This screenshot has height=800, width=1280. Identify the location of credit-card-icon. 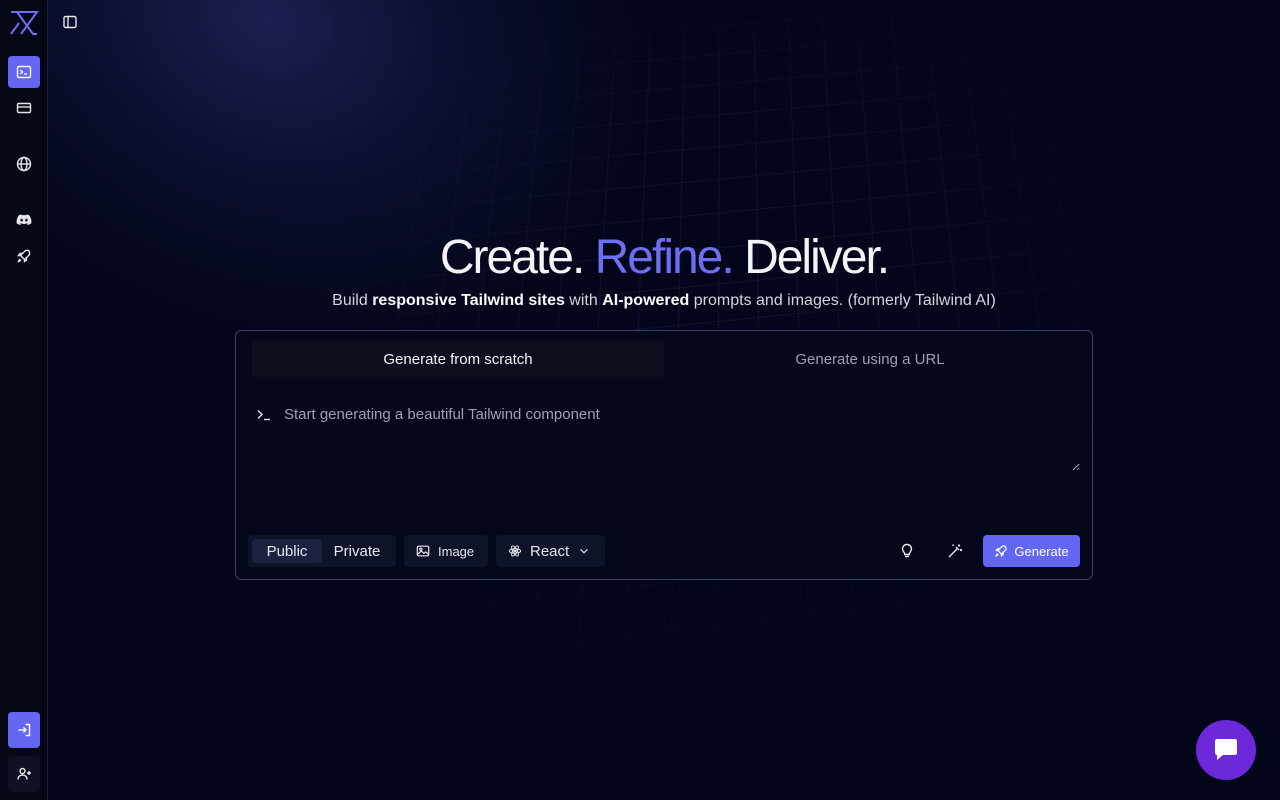
(24, 108).